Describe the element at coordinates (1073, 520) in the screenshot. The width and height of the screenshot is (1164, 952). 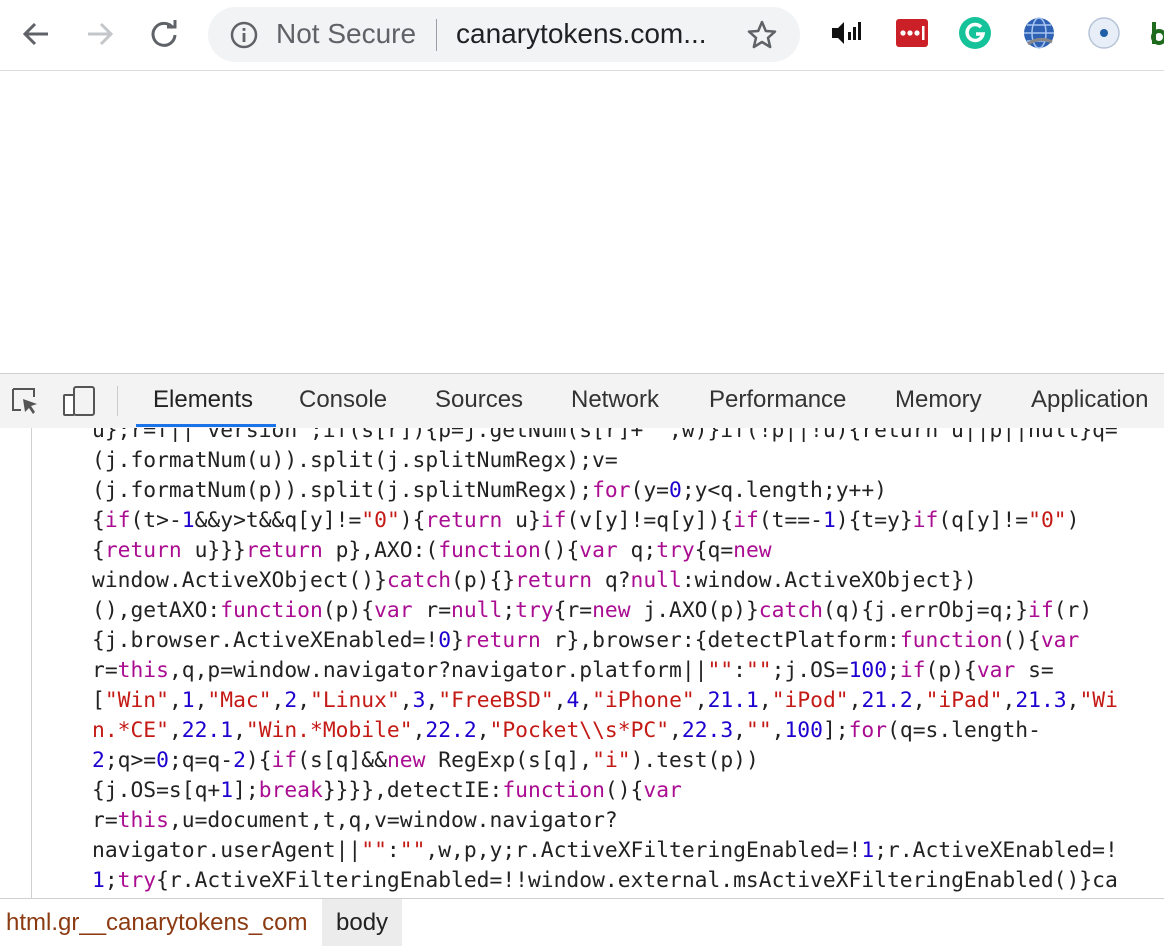
I see `code-token: )` at that location.